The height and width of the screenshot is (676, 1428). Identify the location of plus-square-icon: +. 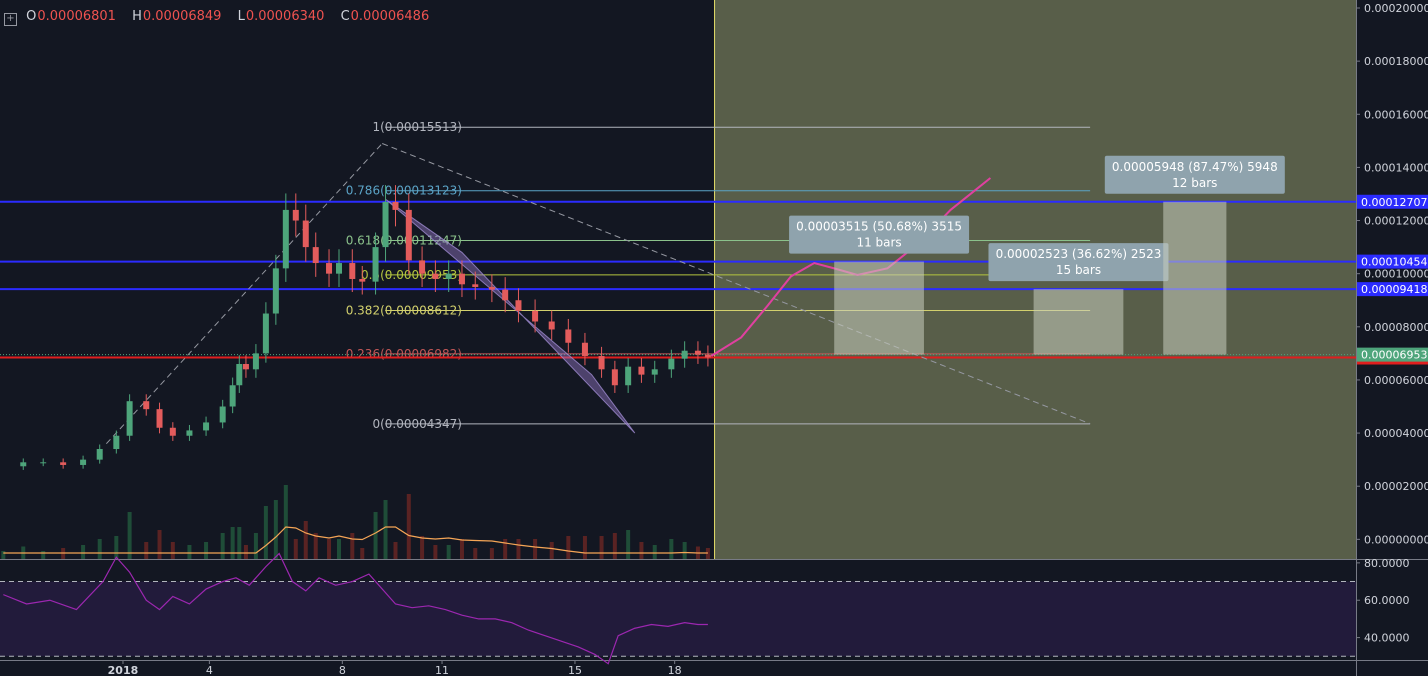
(10, 19).